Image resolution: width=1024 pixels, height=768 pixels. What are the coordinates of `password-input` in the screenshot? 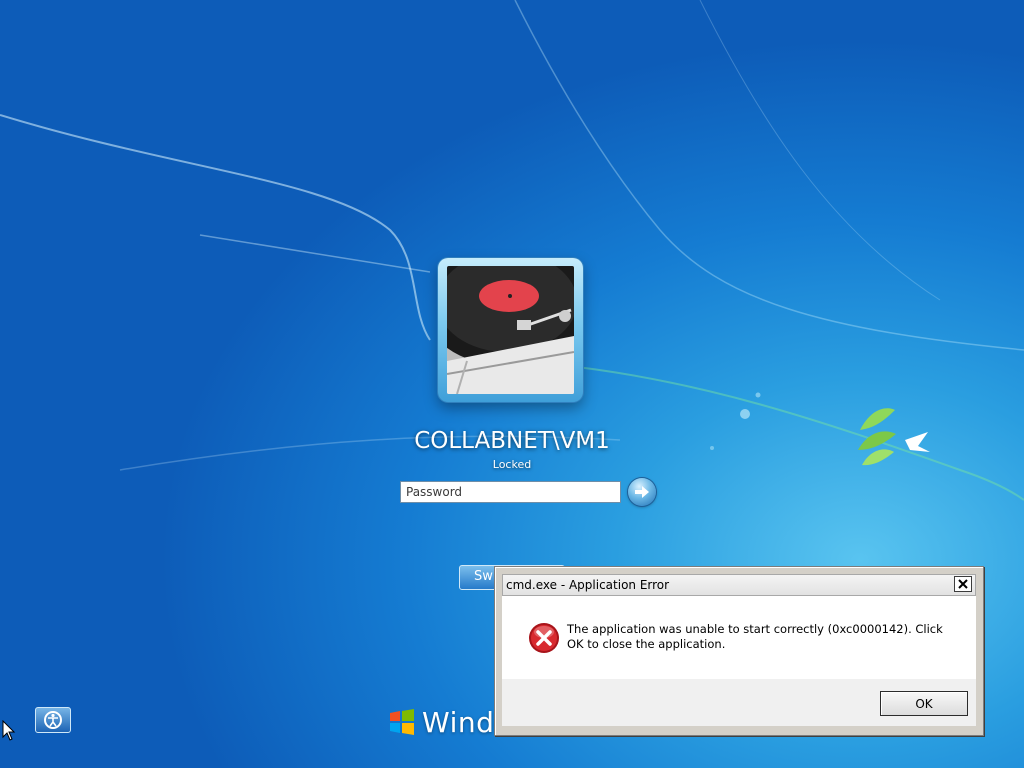 It's located at (510, 492).